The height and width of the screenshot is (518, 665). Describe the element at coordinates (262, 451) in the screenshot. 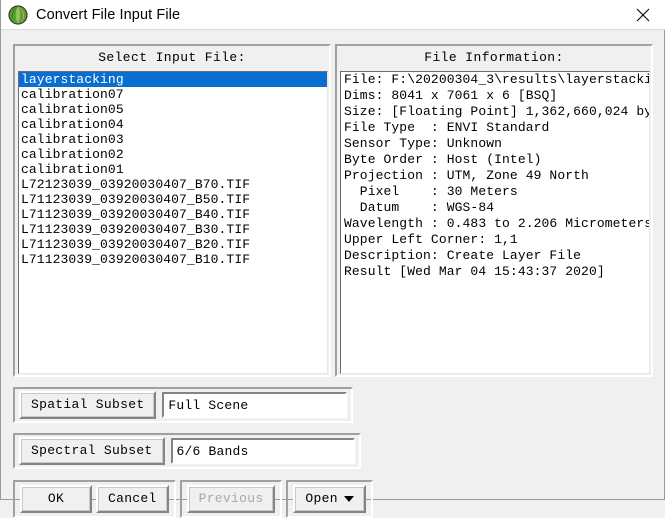

I see `spectral-subset-field: 6/6 Bands` at that location.